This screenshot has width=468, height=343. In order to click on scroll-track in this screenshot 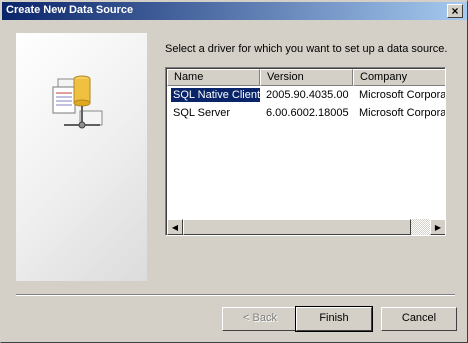, I will do `click(306, 227)`.